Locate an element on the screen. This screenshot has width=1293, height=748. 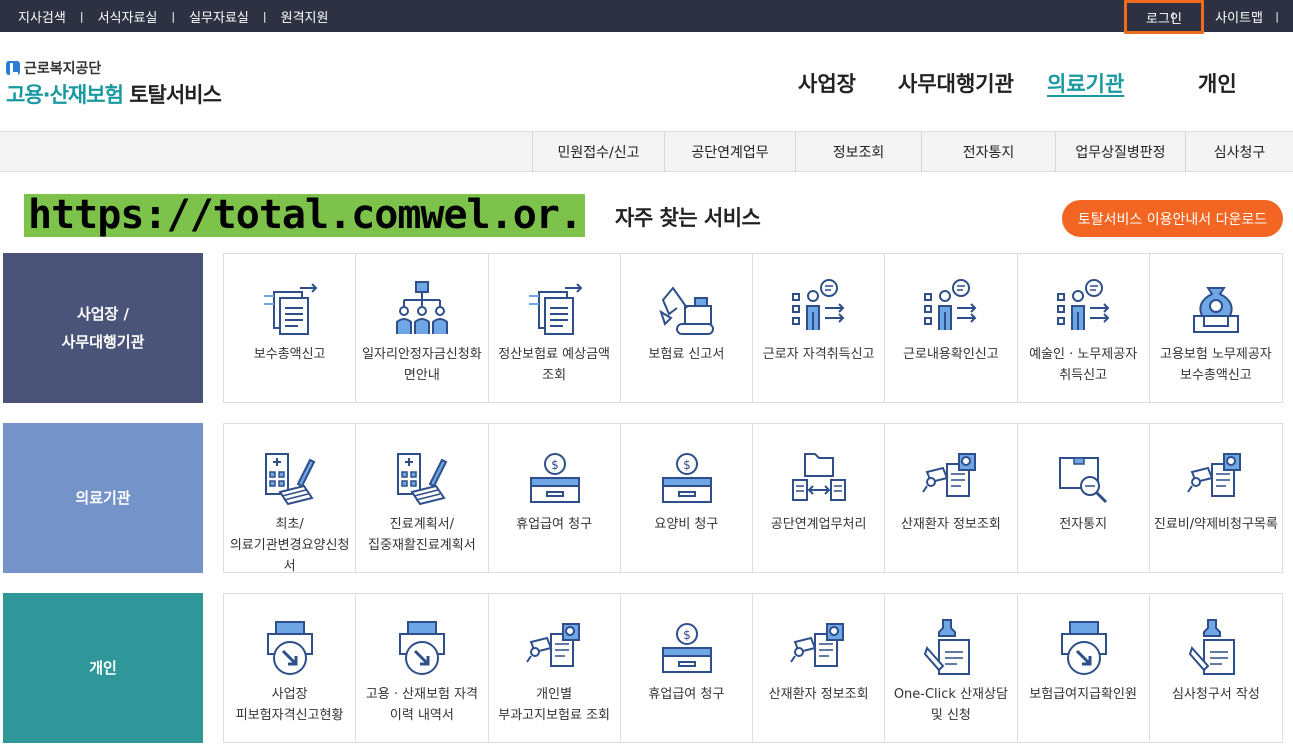
sub-nav: 민원접수/신고 공단연계업무 정보조회 전자통지 업무상질병판정 심사청구 is located at coordinates (646, 152).